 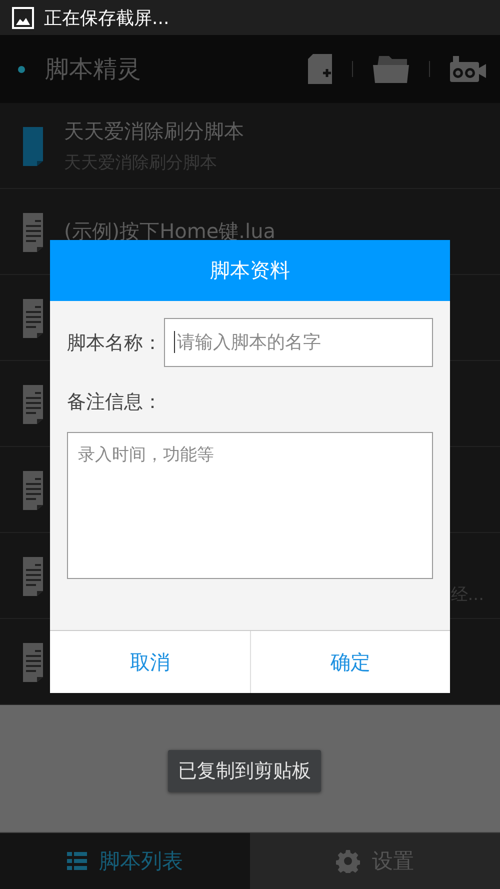 I want to click on script-title: 天天爱消除刷分脚本, so click(x=154, y=131).